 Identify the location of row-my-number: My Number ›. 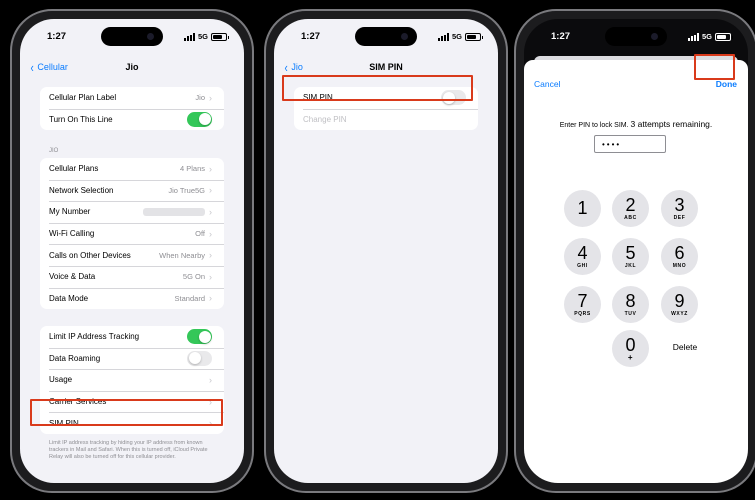
(132, 212).